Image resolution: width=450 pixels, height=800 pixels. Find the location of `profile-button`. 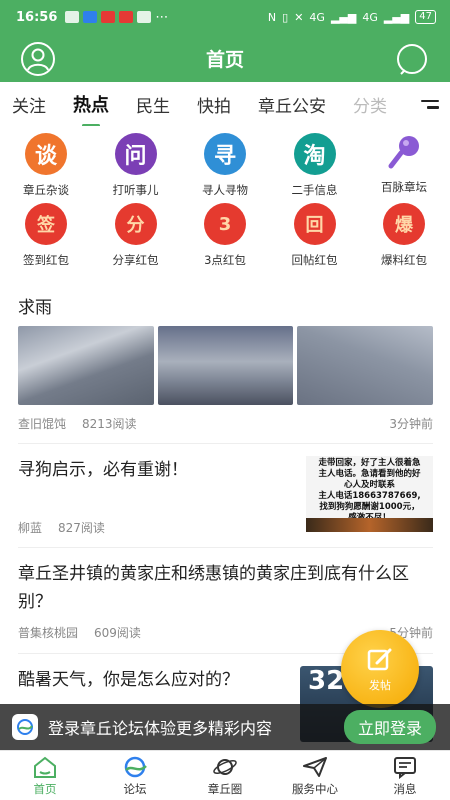

profile-button is located at coordinates (38, 59).